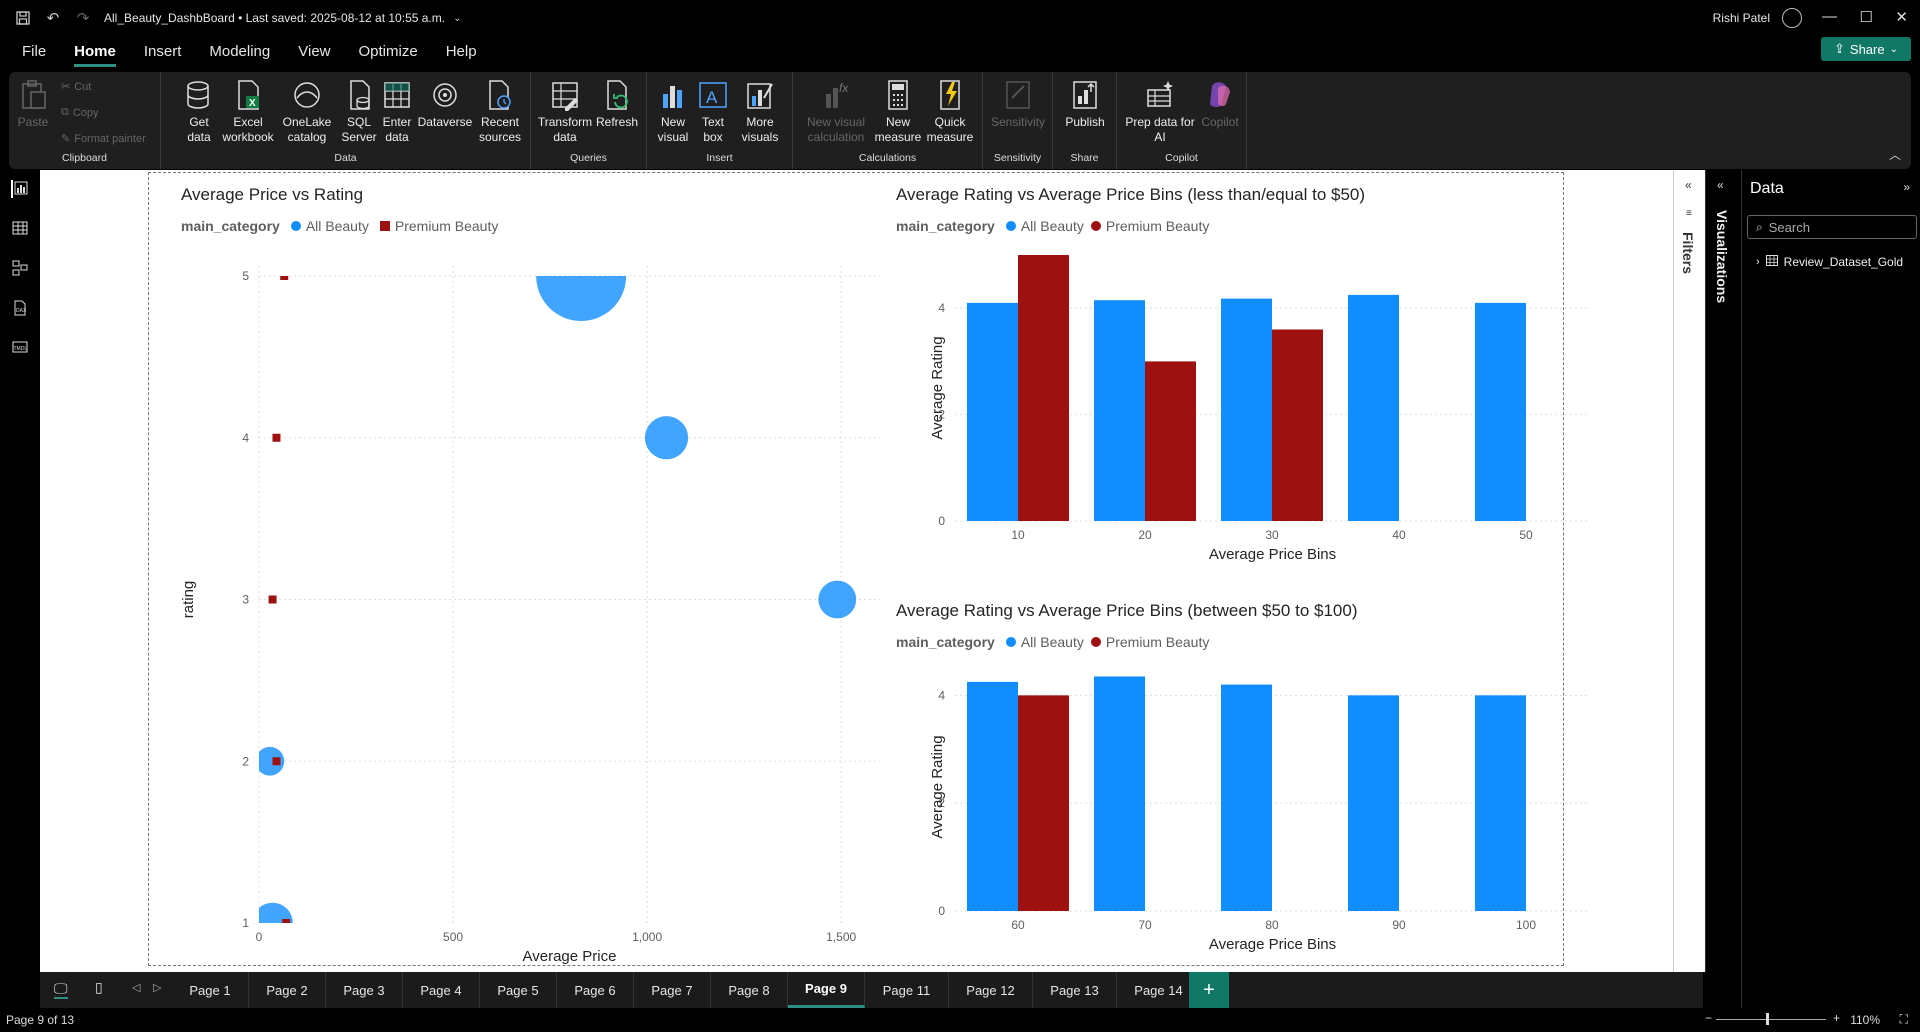 The height and width of the screenshot is (1032, 1920). I want to click on menu-modeling: Modeling, so click(239, 51).